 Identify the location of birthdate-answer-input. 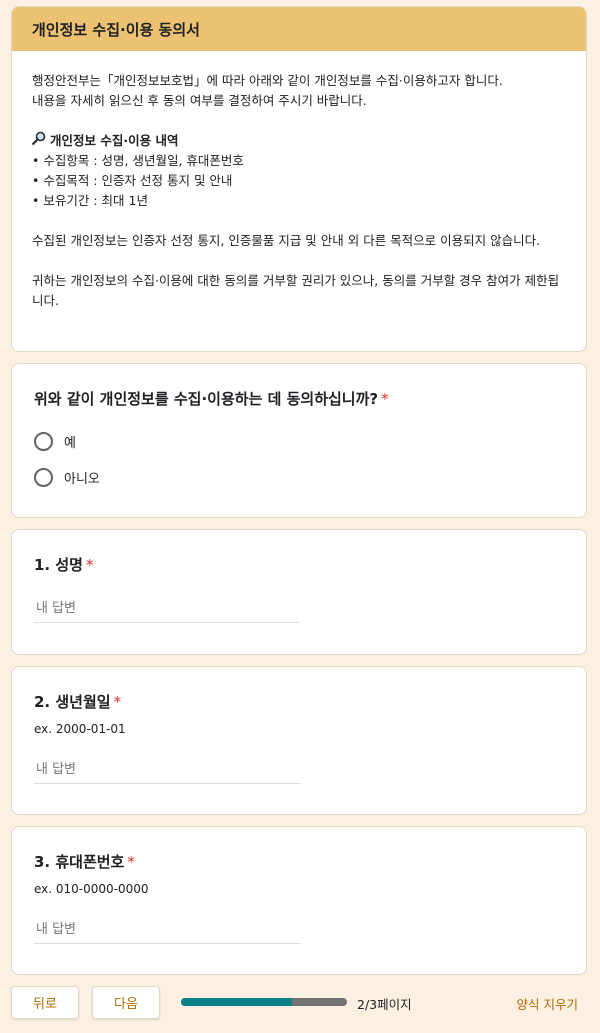
(167, 771).